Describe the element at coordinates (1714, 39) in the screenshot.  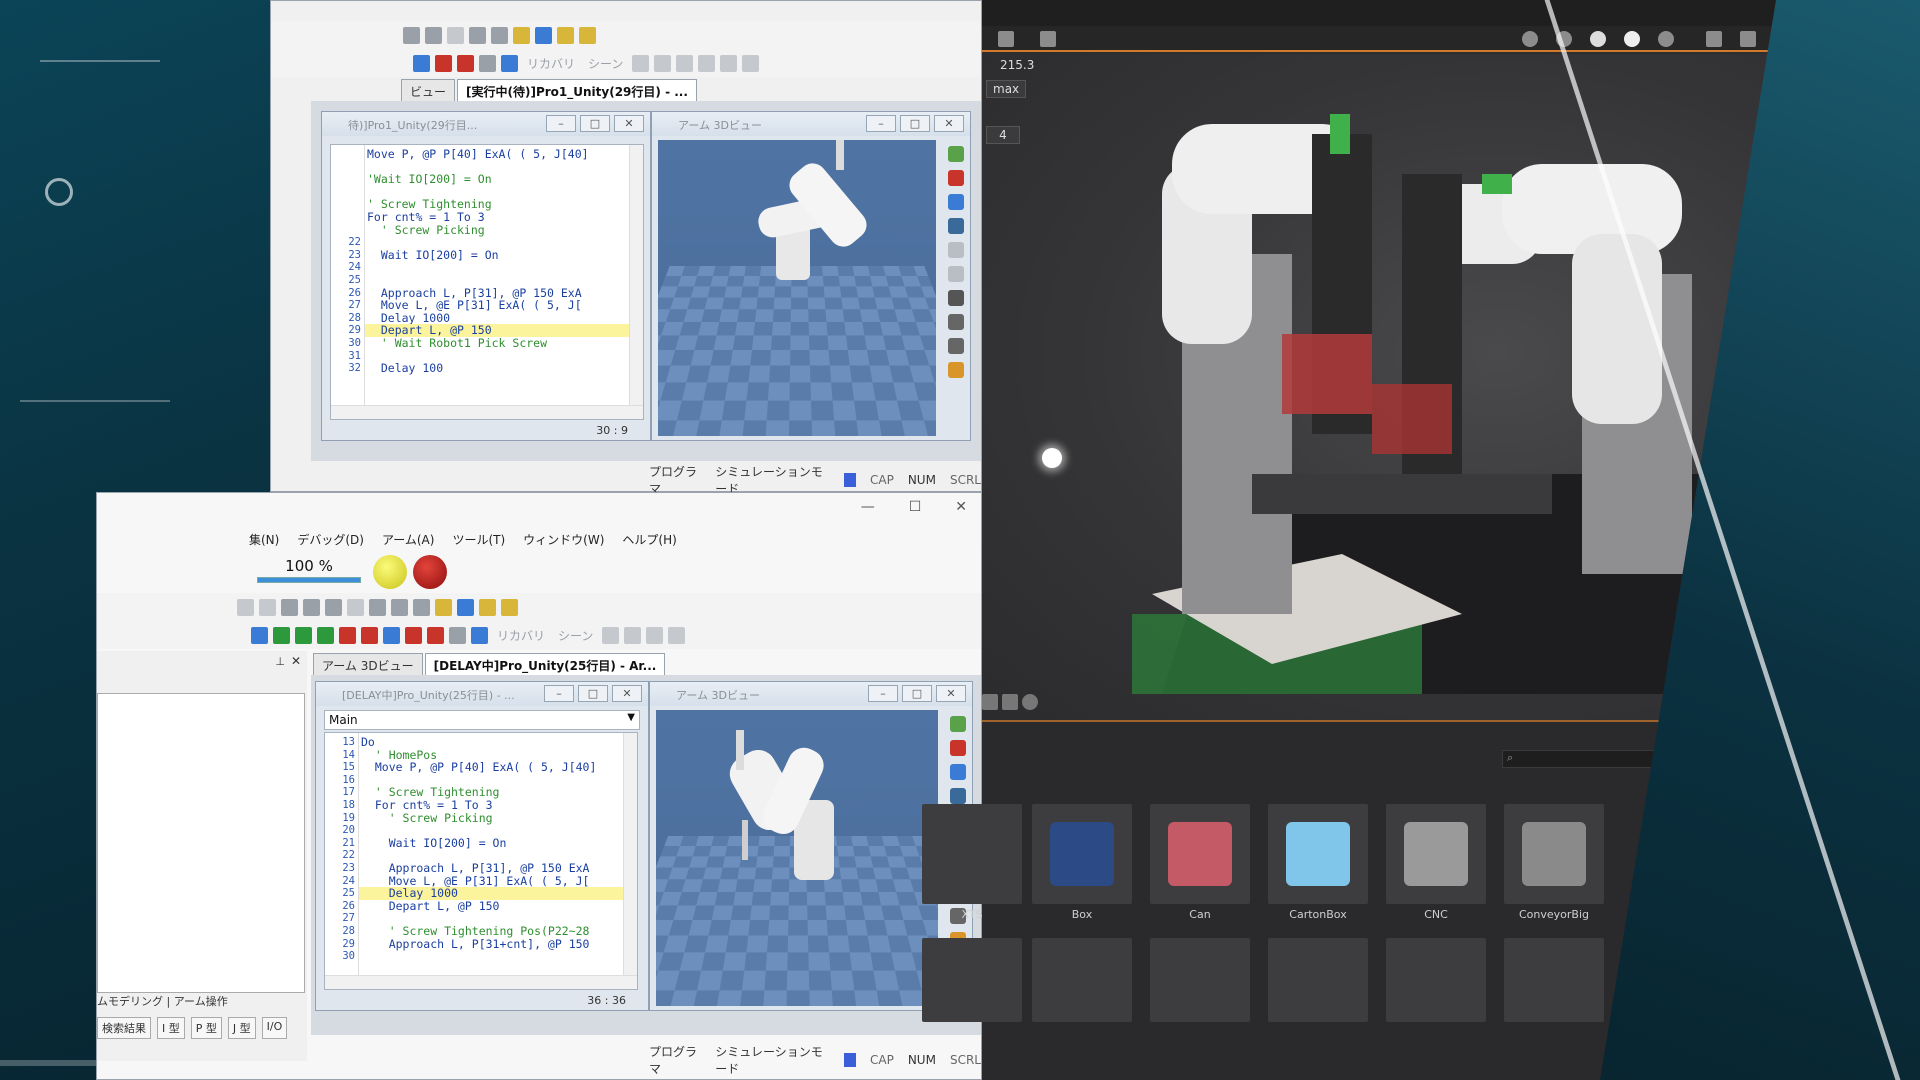
I see `audio-icon` at that location.